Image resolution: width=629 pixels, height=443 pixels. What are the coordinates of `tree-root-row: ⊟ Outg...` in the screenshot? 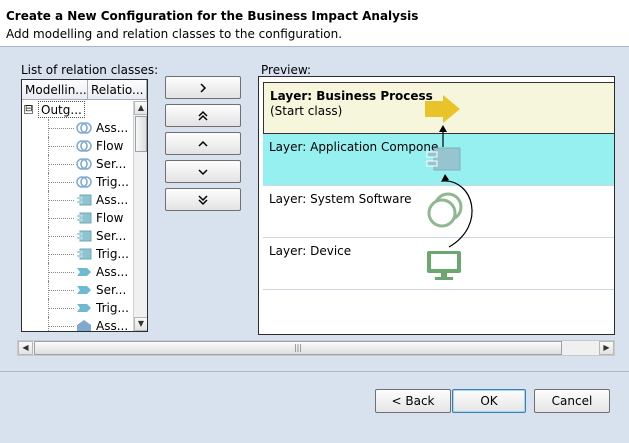 It's located at (77, 110).